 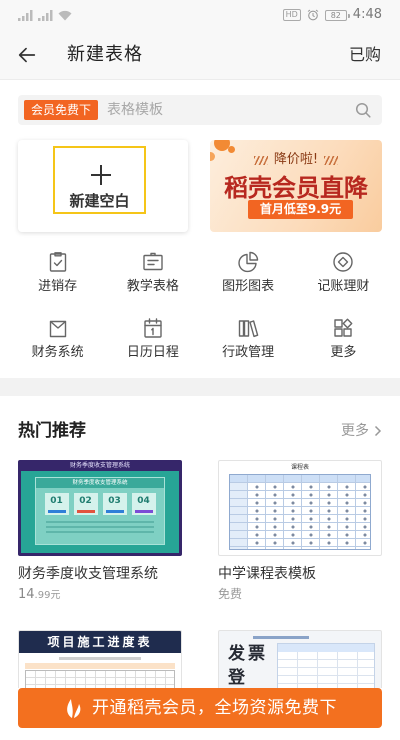 What do you see at coordinates (105, 54) in the screenshot?
I see `page-title: 新建表格` at bounding box center [105, 54].